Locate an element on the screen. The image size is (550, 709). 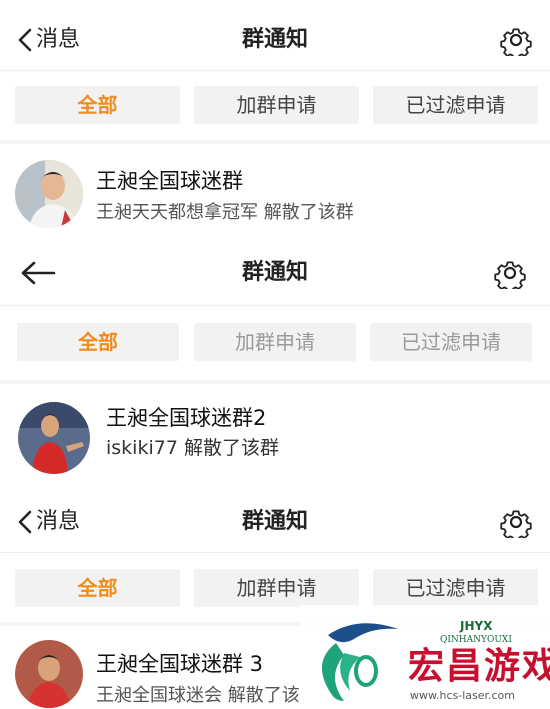
site-watermark: JHYX QINHANYOUXI 宏昌游戏网 www.hcs-laser.com is located at coordinates (425, 657).